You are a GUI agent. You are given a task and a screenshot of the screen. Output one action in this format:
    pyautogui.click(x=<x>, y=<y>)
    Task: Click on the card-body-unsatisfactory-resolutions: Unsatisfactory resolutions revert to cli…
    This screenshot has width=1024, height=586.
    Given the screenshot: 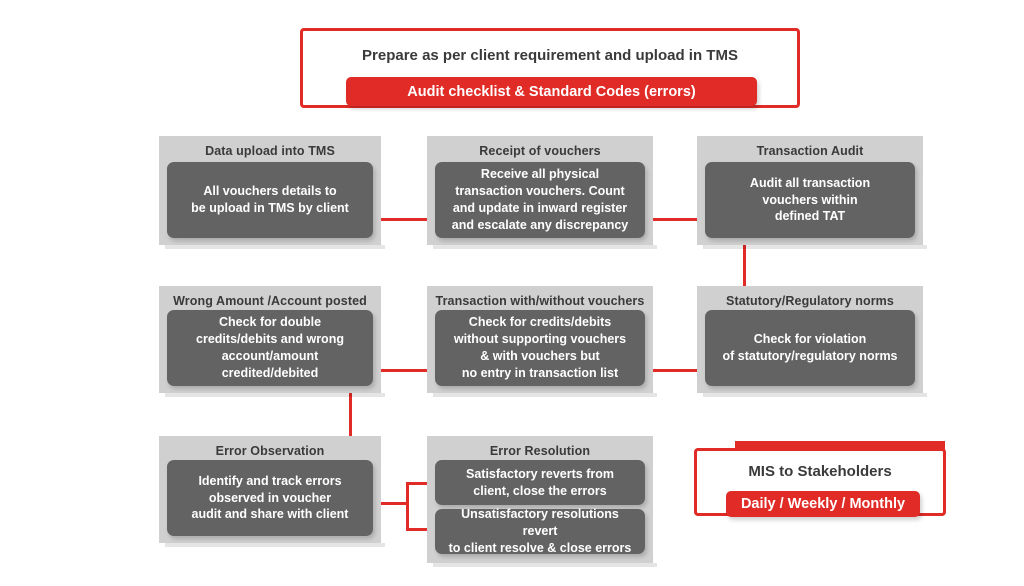 What is the action you would take?
    pyautogui.click(x=540, y=531)
    